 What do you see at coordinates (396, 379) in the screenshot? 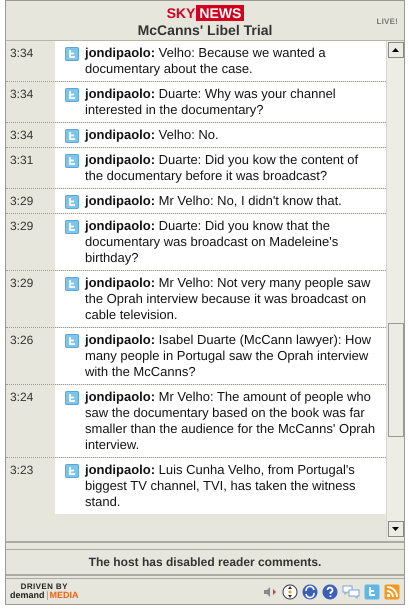
I see `scroll-thumb` at bounding box center [396, 379].